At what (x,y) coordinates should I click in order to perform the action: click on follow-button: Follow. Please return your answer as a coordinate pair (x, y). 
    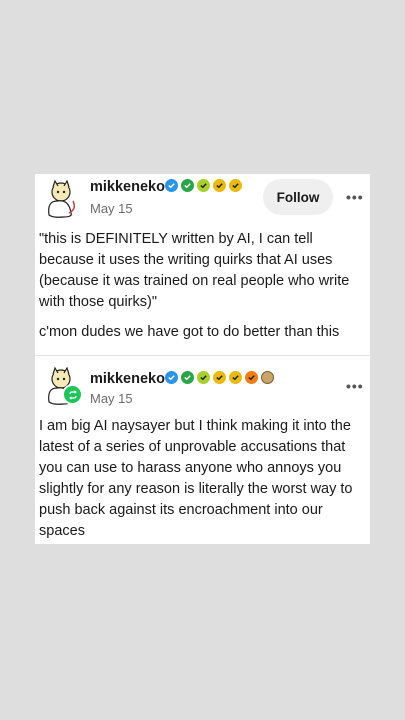
    Looking at the image, I should click on (298, 197).